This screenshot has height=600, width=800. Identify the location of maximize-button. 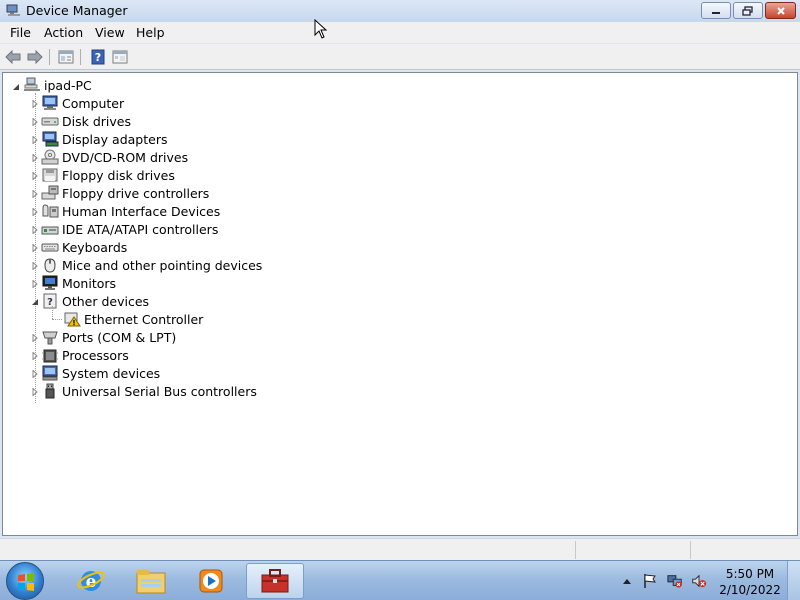
(748, 10).